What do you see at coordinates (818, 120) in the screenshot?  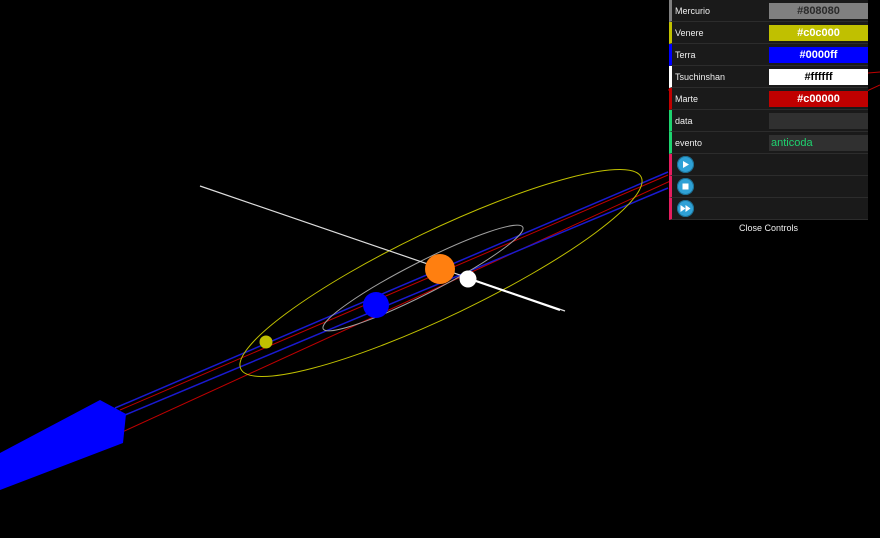 I see `data-input` at bounding box center [818, 120].